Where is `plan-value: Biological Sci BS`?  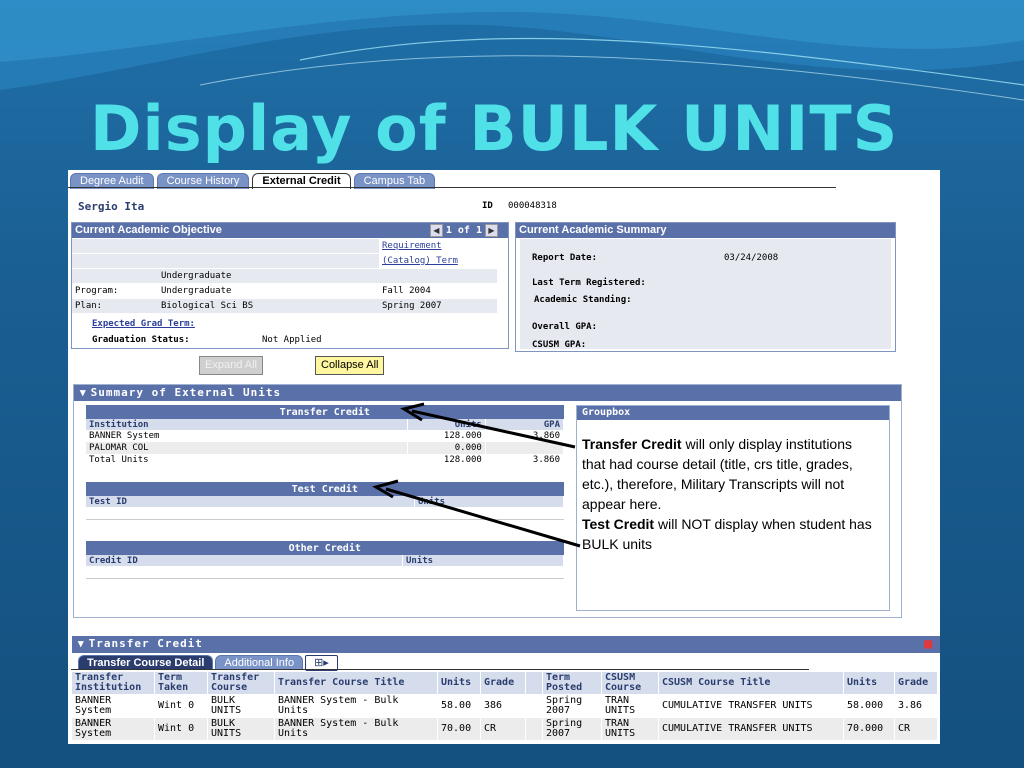 plan-value: Biological Sci BS is located at coordinates (268, 306).